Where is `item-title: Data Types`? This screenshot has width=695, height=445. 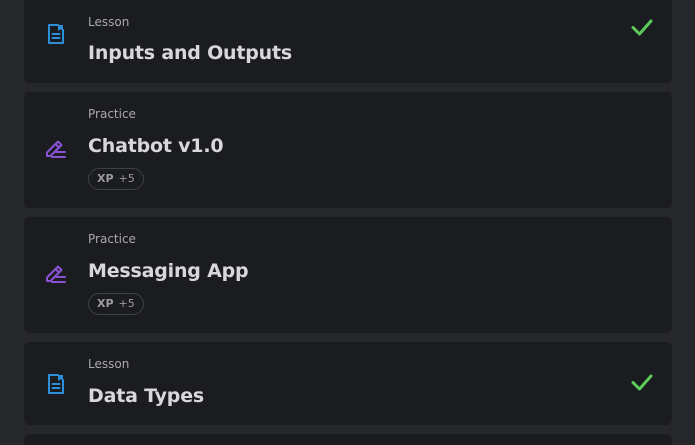
item-title: Data Types is located at coordinates (146, 396).